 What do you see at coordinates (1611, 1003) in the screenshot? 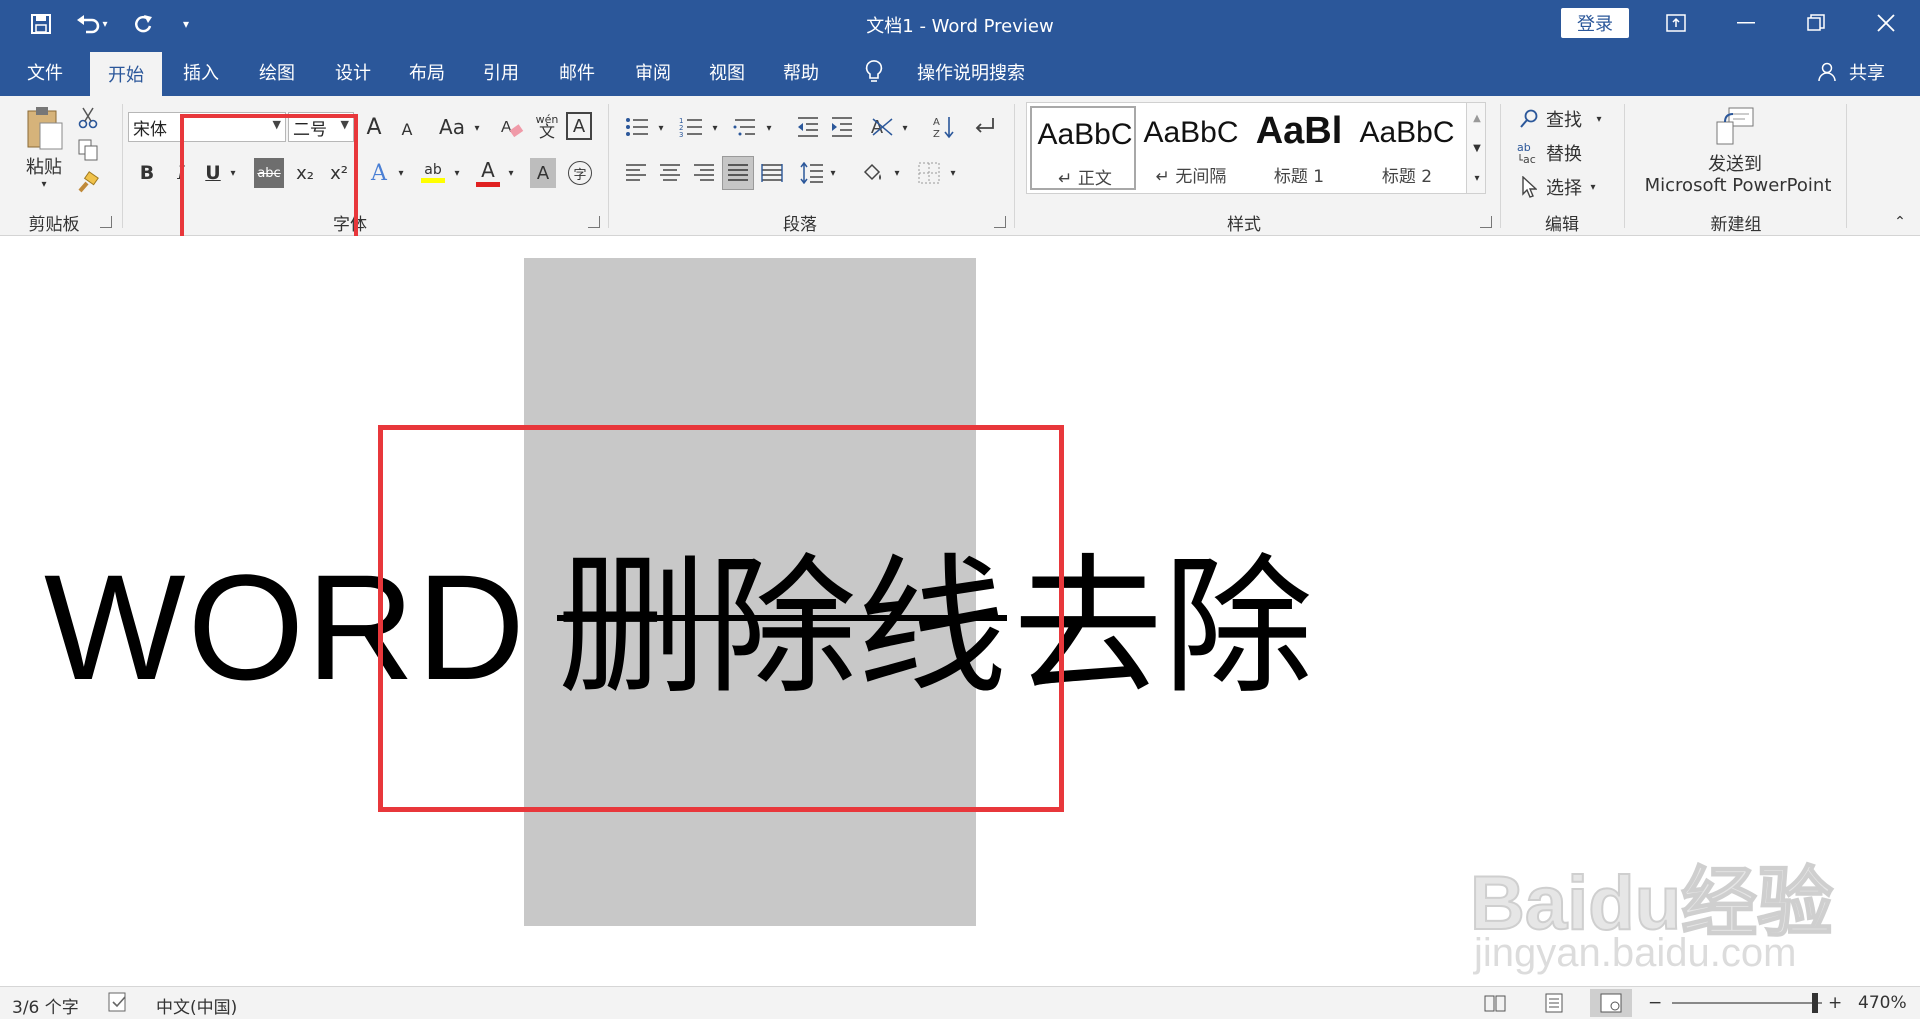
I see `web-layout-icon` at bounding box center [1611, 1003].